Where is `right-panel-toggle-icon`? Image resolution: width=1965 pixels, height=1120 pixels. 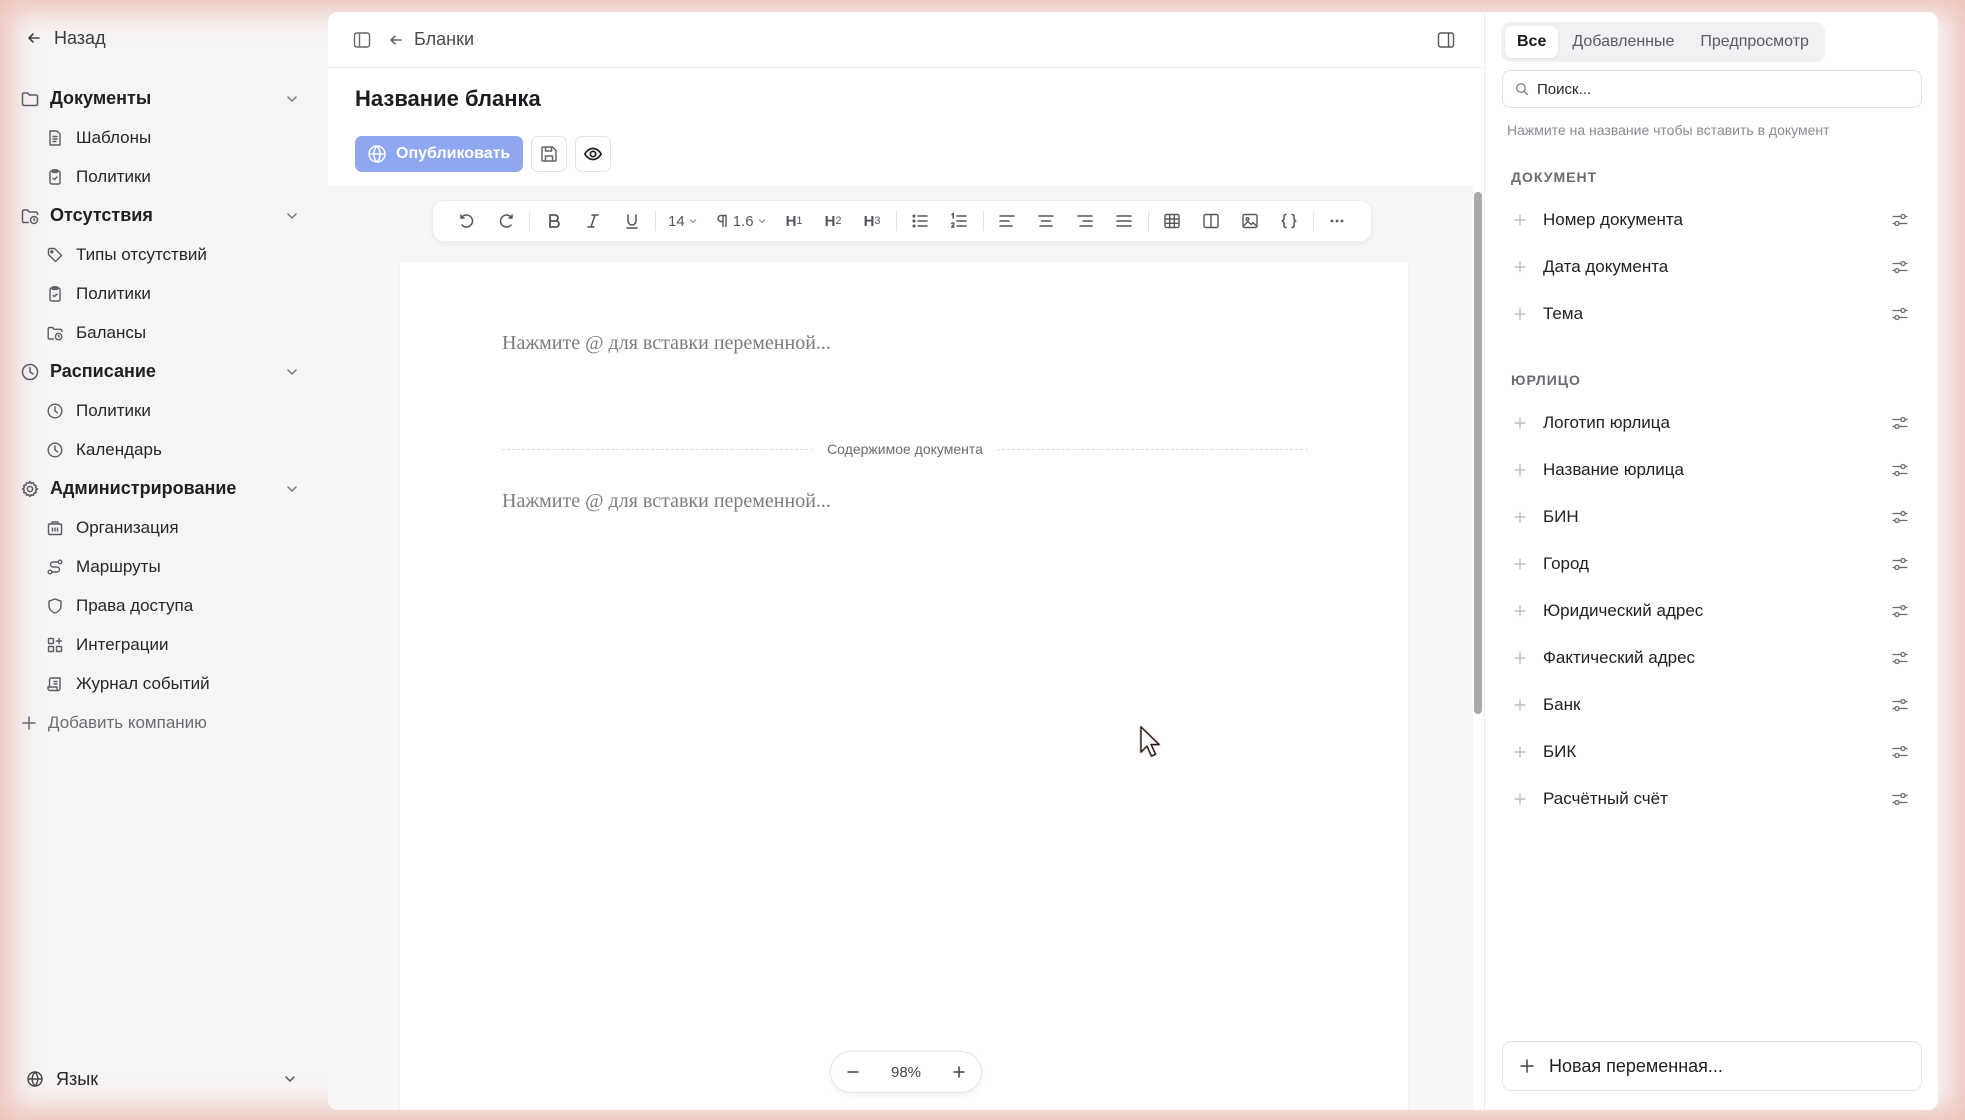
right-panel-toggle-icon is located at coordinates (1446, 40).